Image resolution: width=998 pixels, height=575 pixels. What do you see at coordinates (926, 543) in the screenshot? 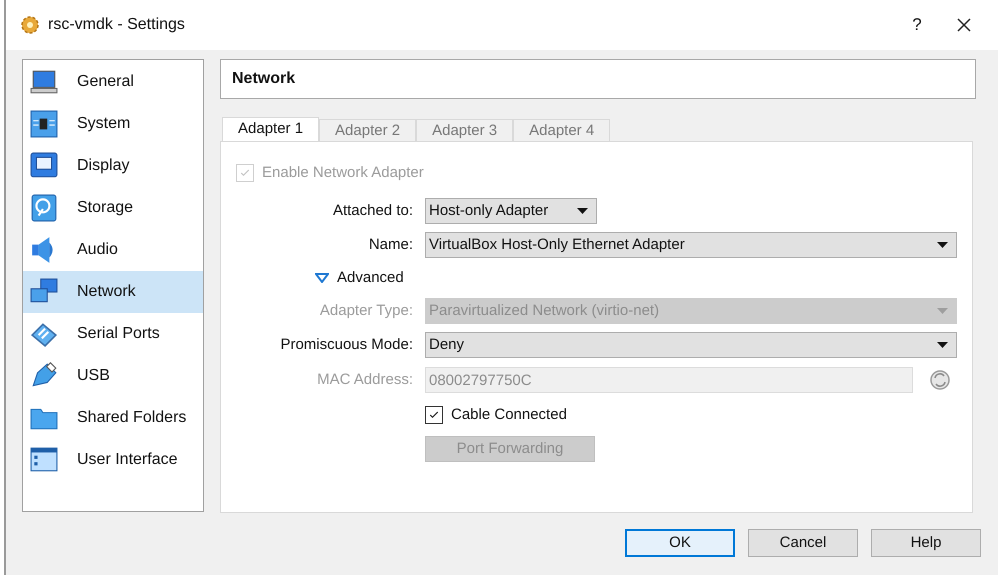
I see `dialog-button: Help` at bounding box center [926, 543].